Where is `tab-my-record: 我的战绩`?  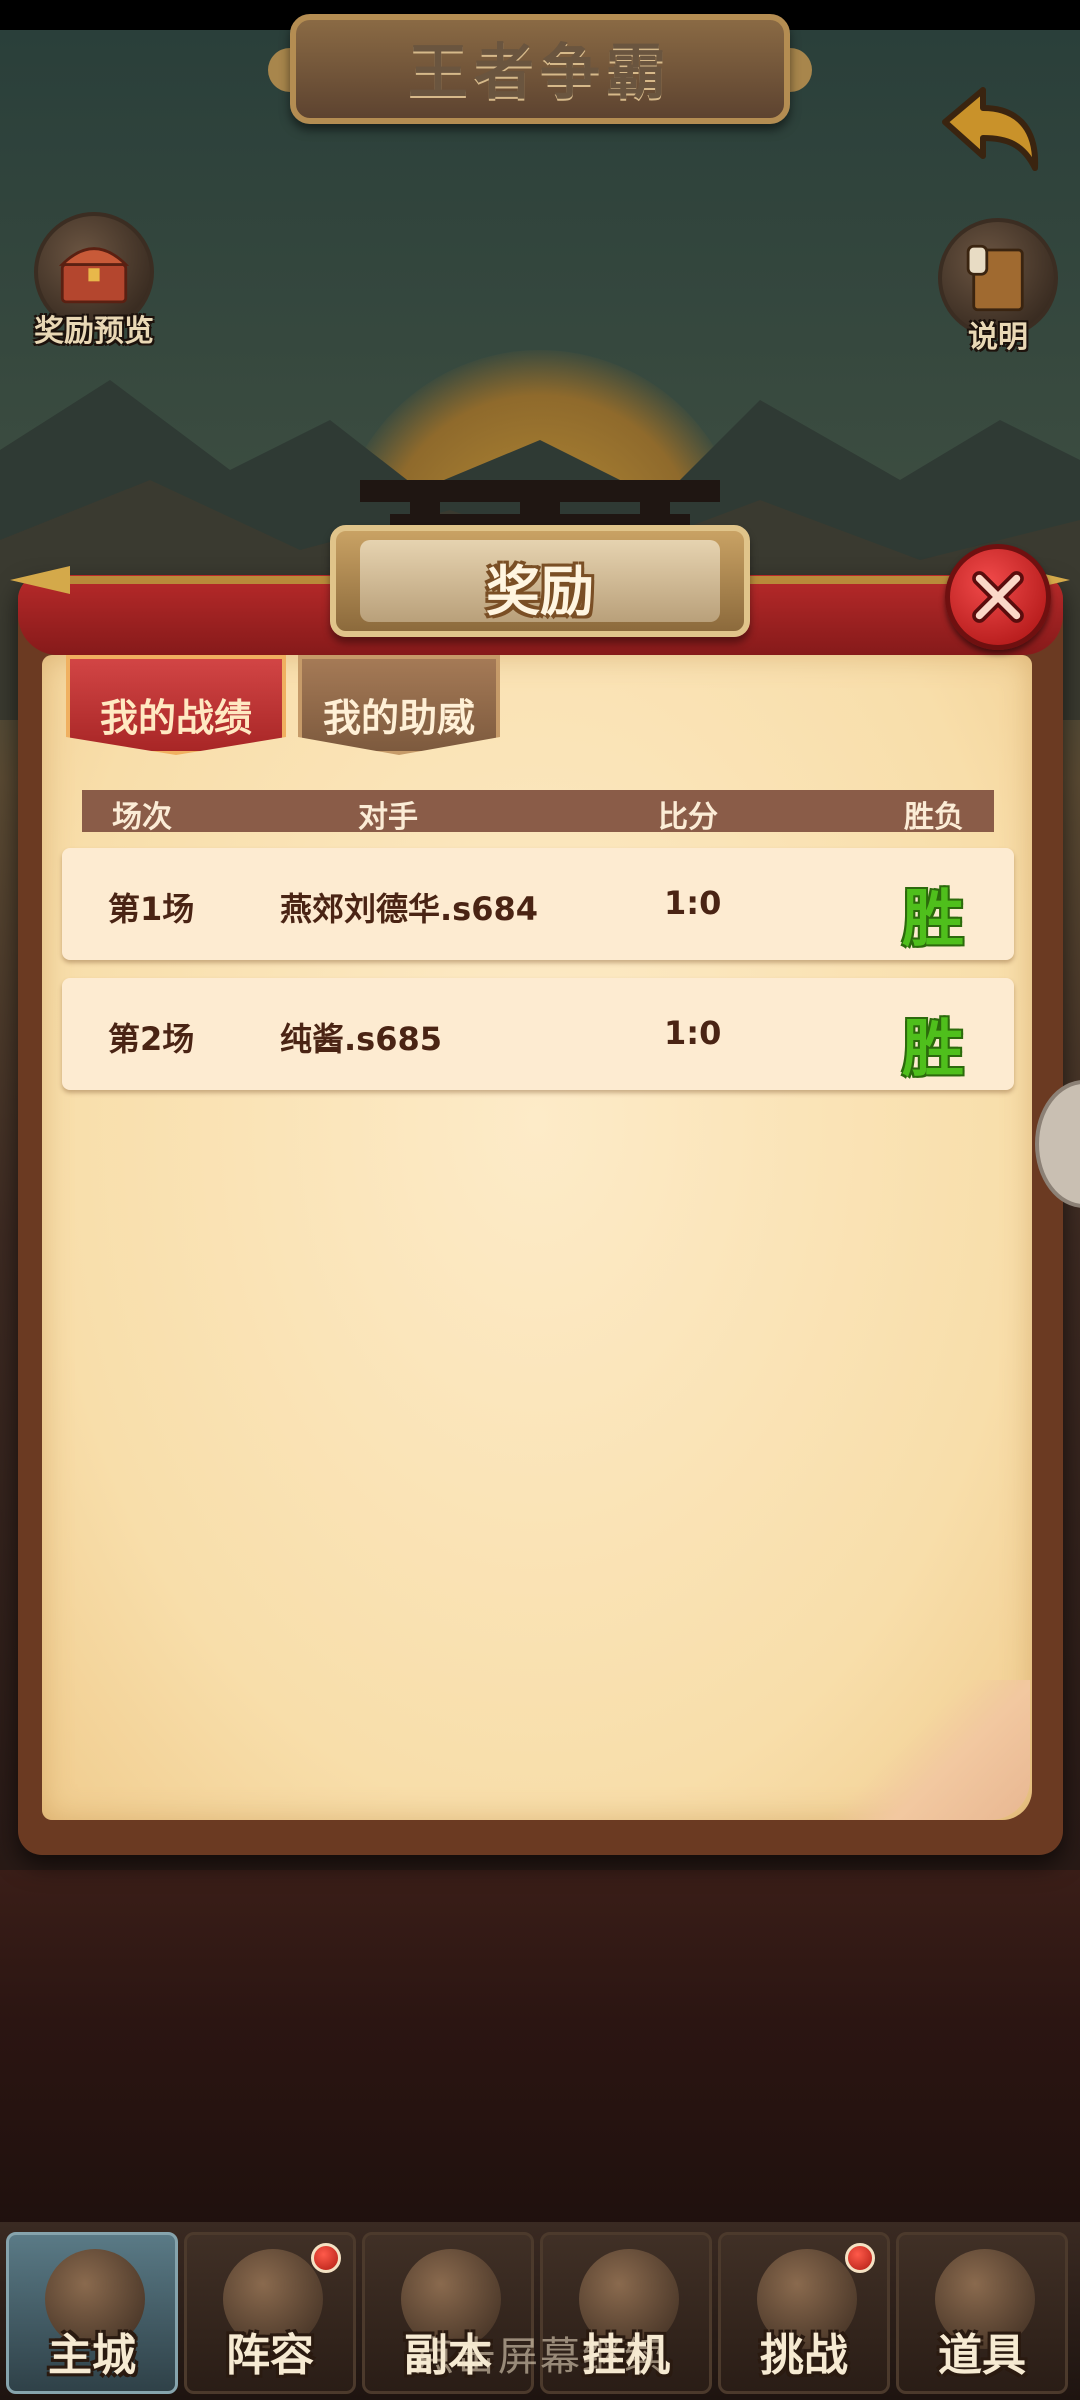
tab-my-record: 我的战绩 is located at coordinates (176, 705).